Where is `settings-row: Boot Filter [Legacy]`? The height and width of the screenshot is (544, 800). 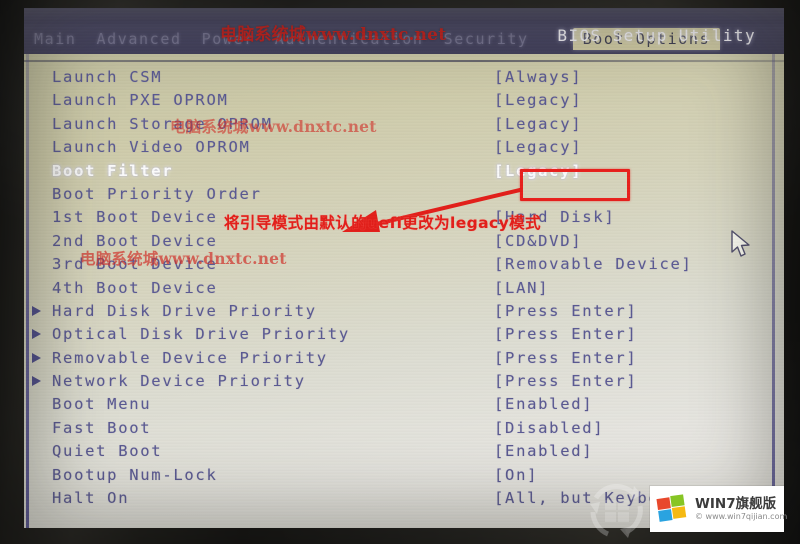 settings-row: Boot Filter [Legacy] is located at coordinates (404, 173).